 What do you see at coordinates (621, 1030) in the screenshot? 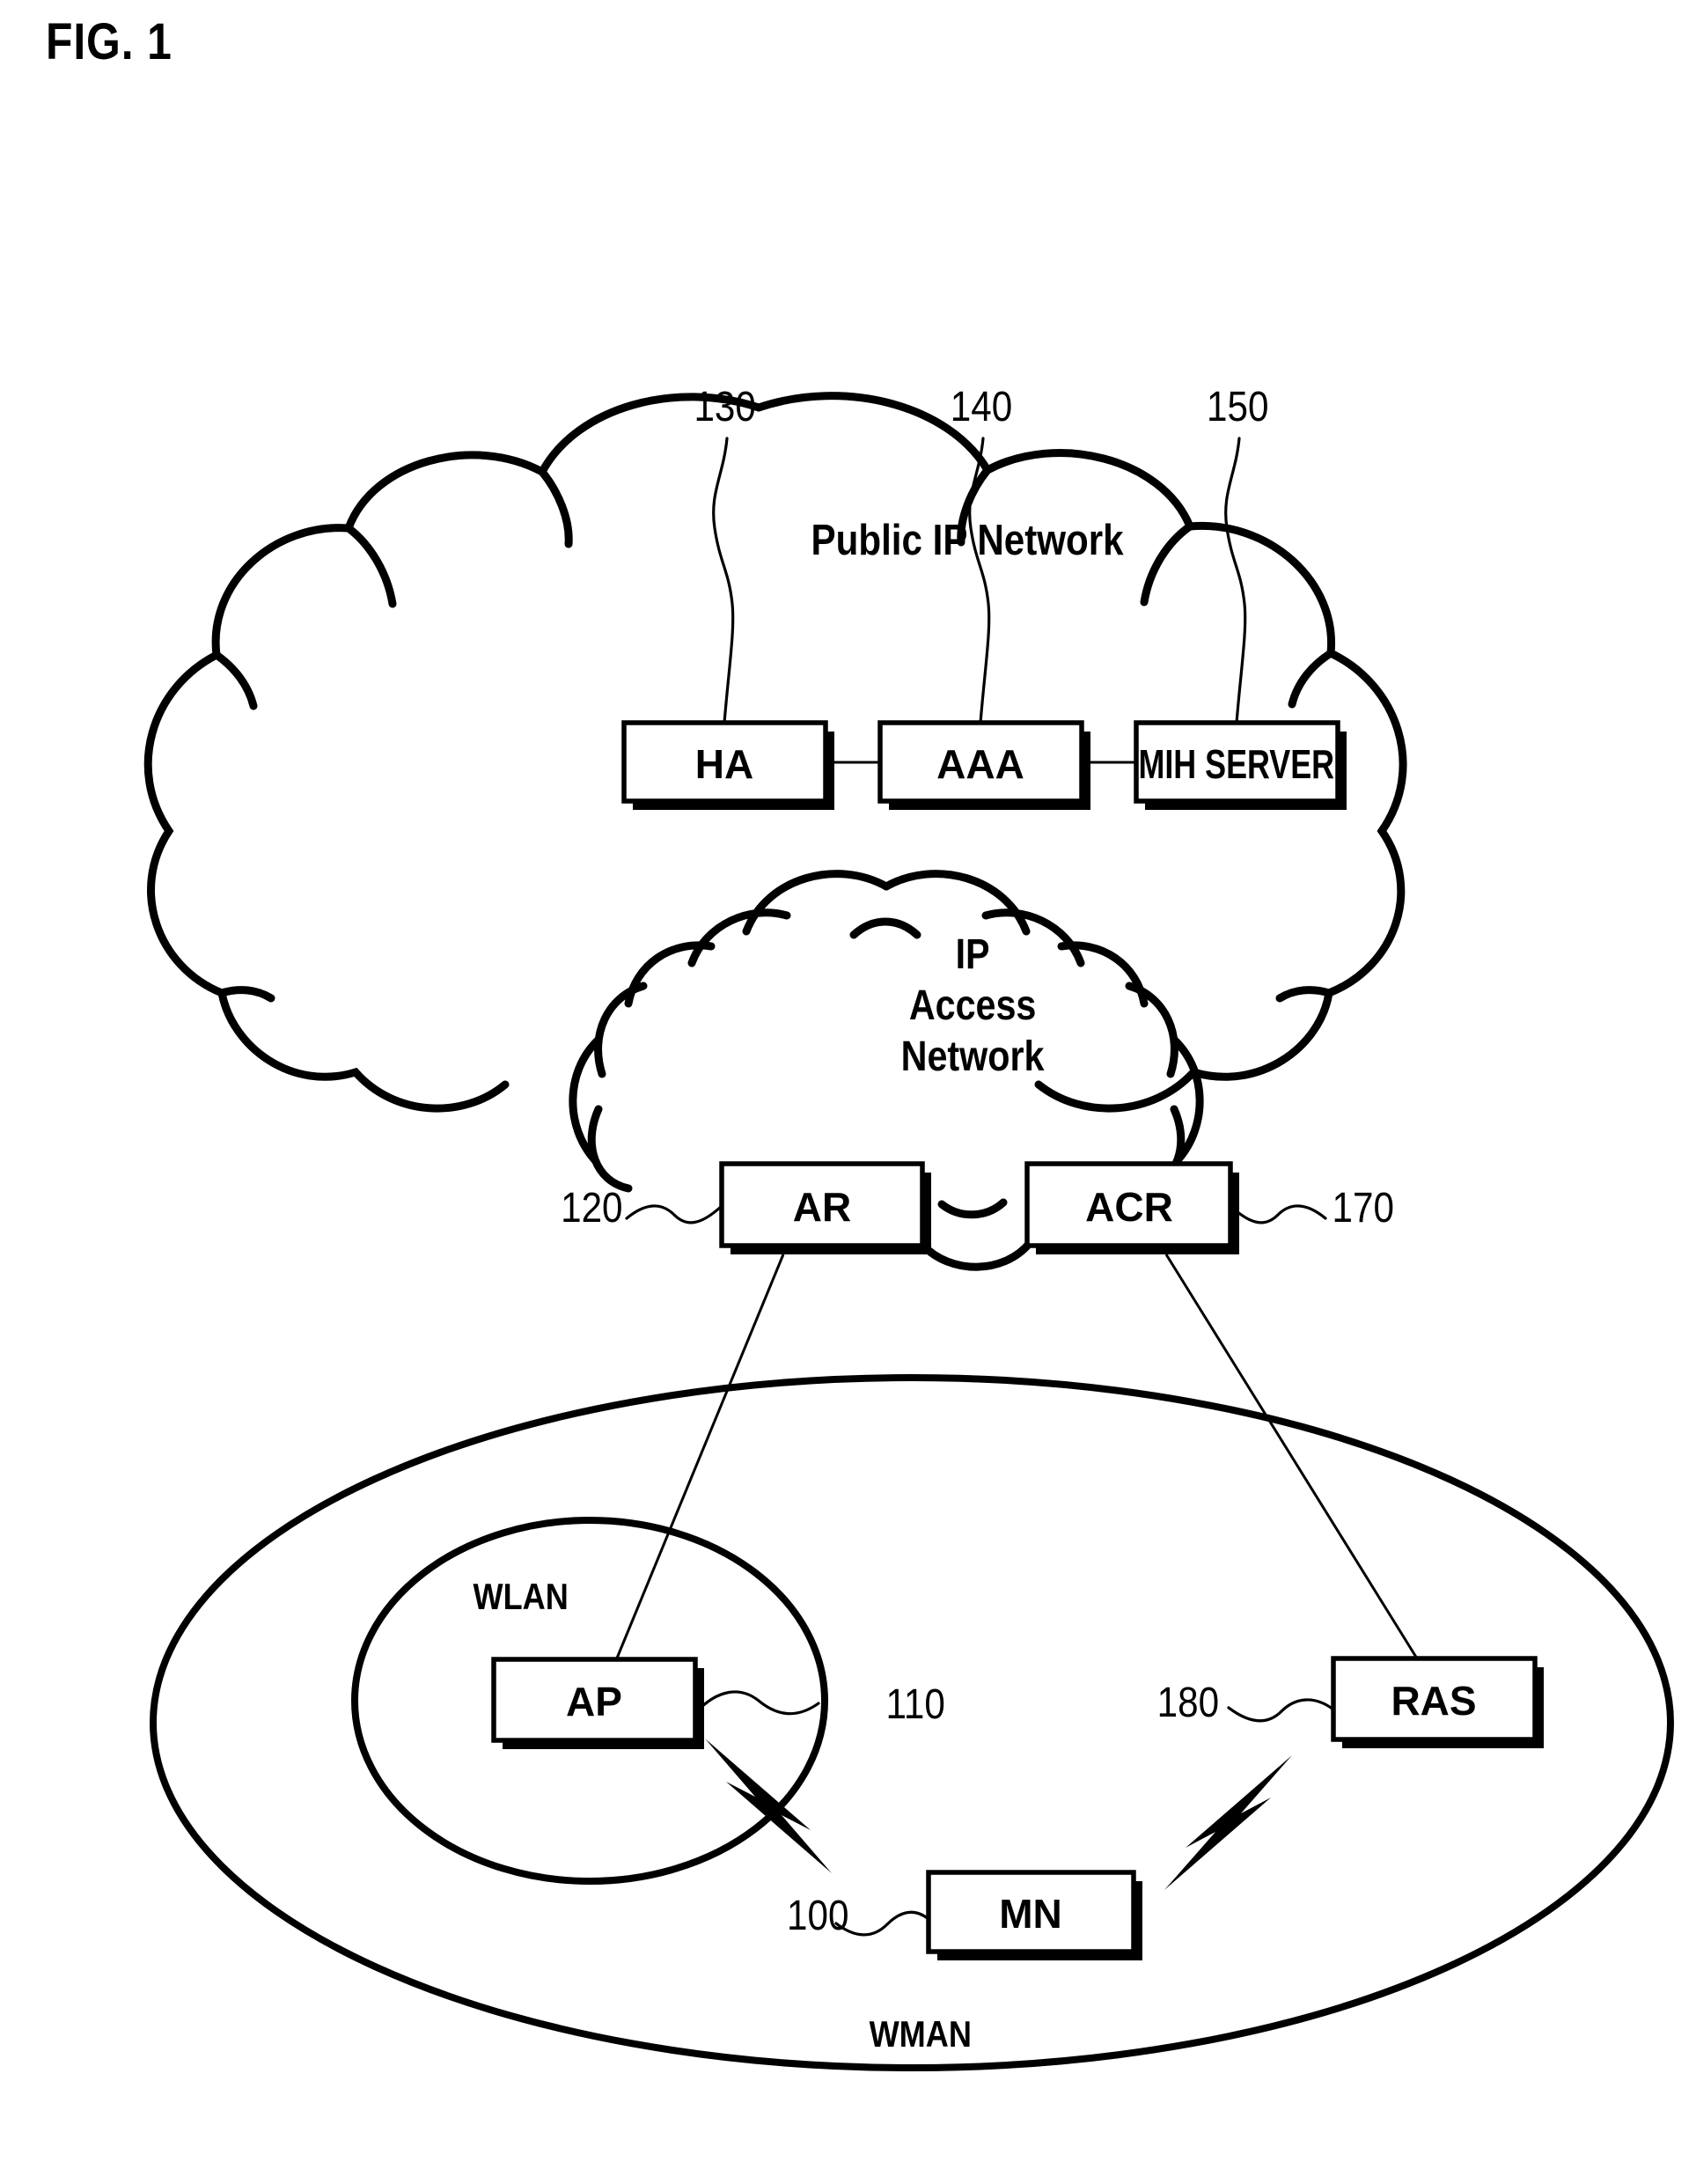
I see `ipan-arc-4l` at bounding box center [621, 1030].